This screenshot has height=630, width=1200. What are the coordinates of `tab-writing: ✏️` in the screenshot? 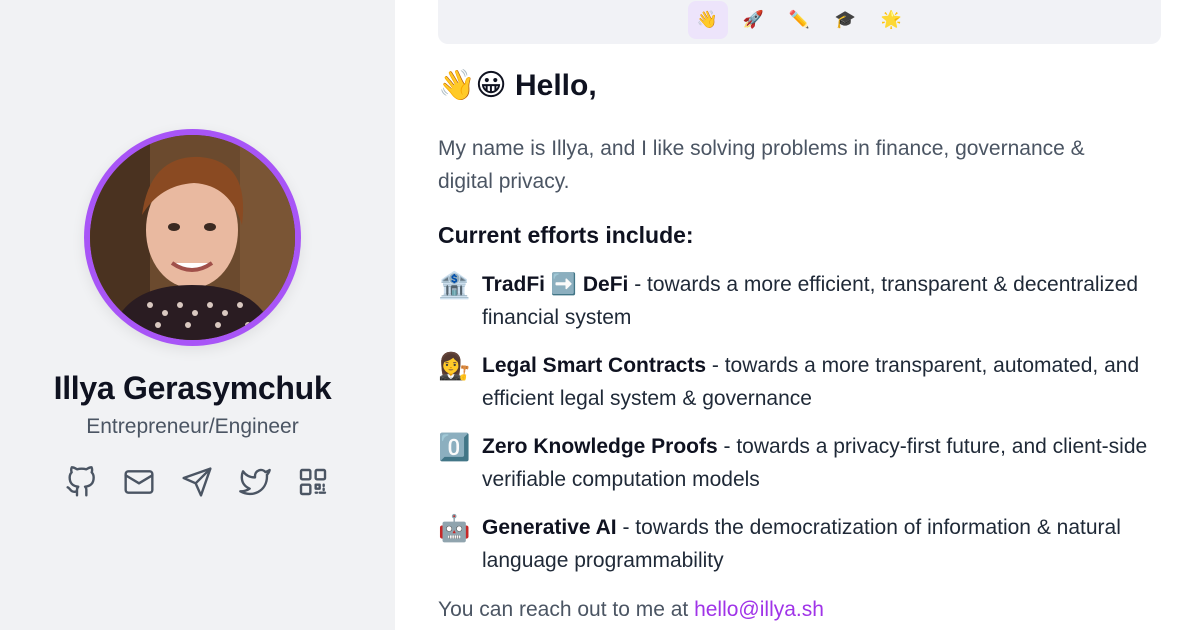 It's located at (800, 20).